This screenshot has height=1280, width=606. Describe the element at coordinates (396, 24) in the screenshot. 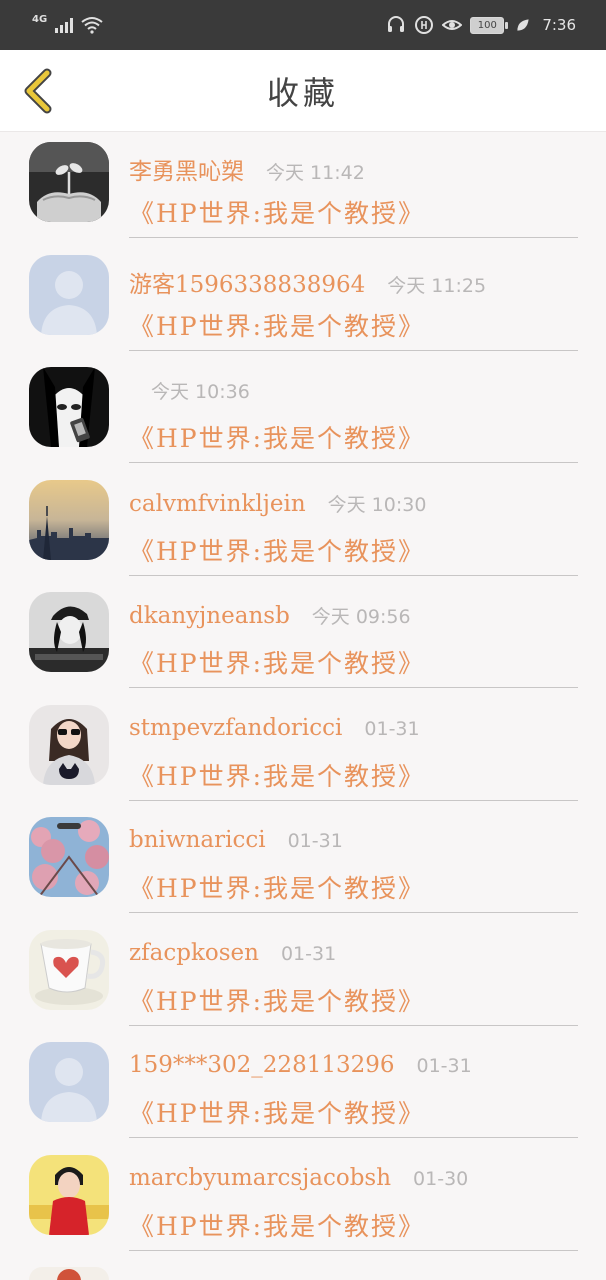

I see `headset-icon` at that location.